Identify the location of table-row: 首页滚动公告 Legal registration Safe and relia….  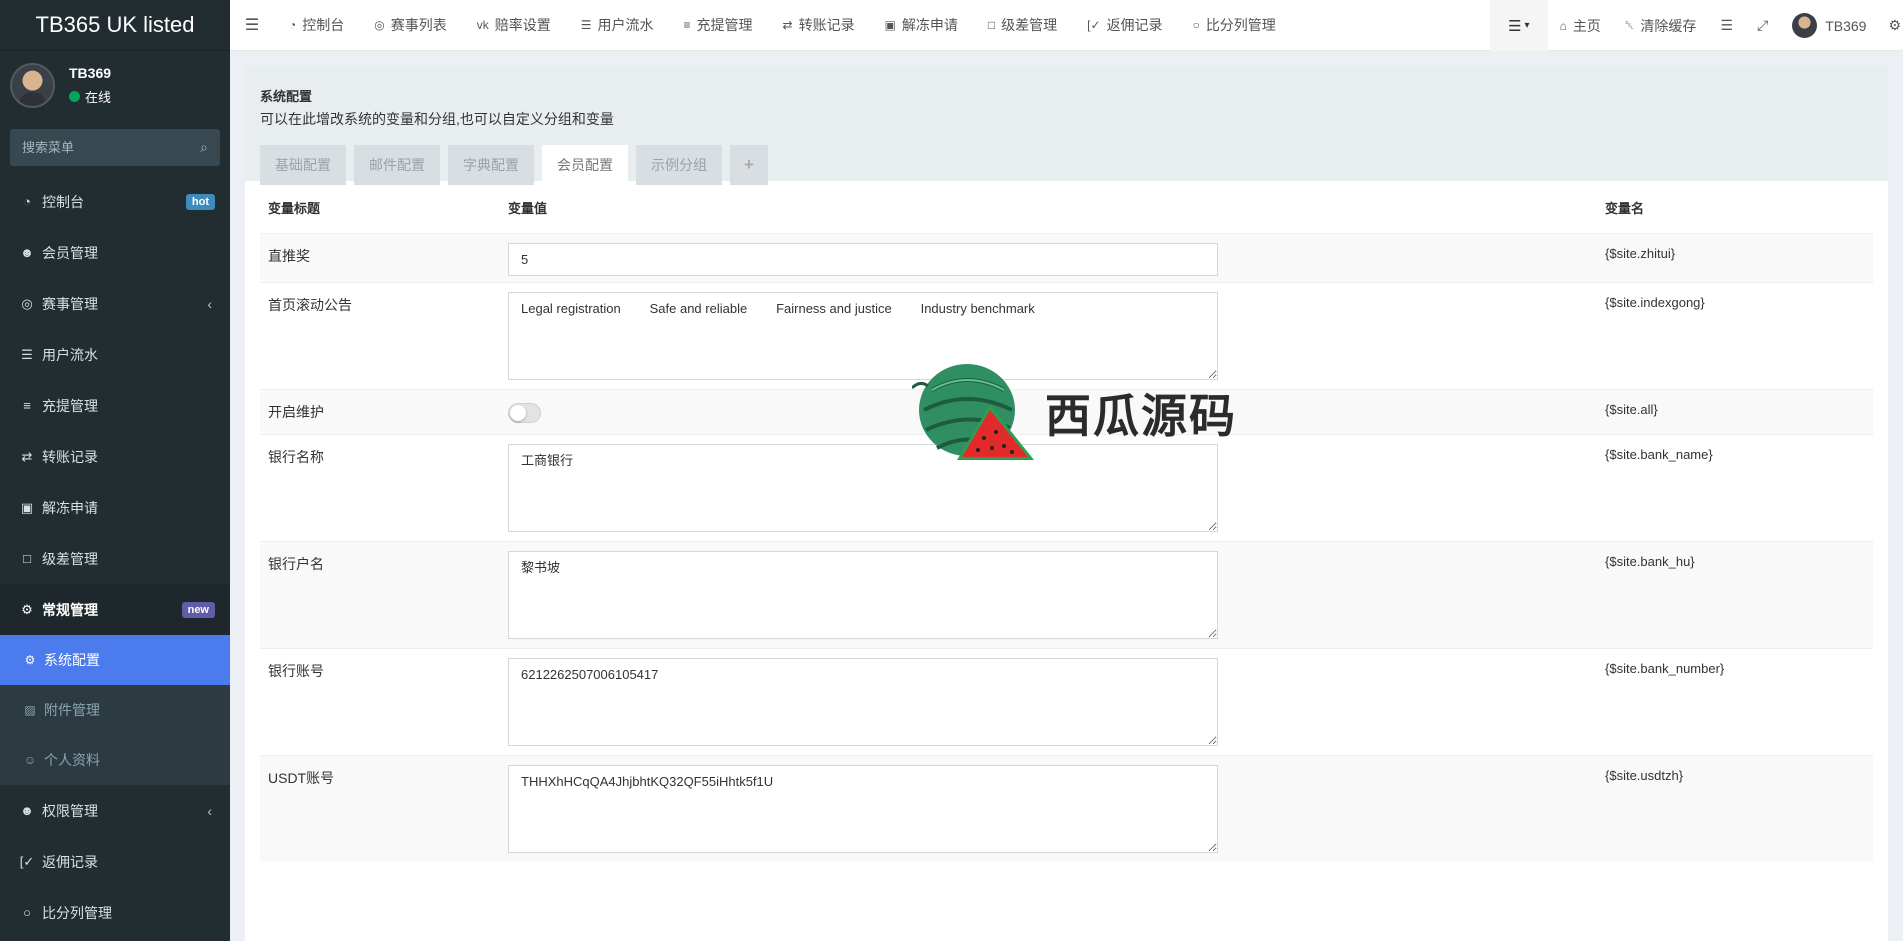
(1066, 335).